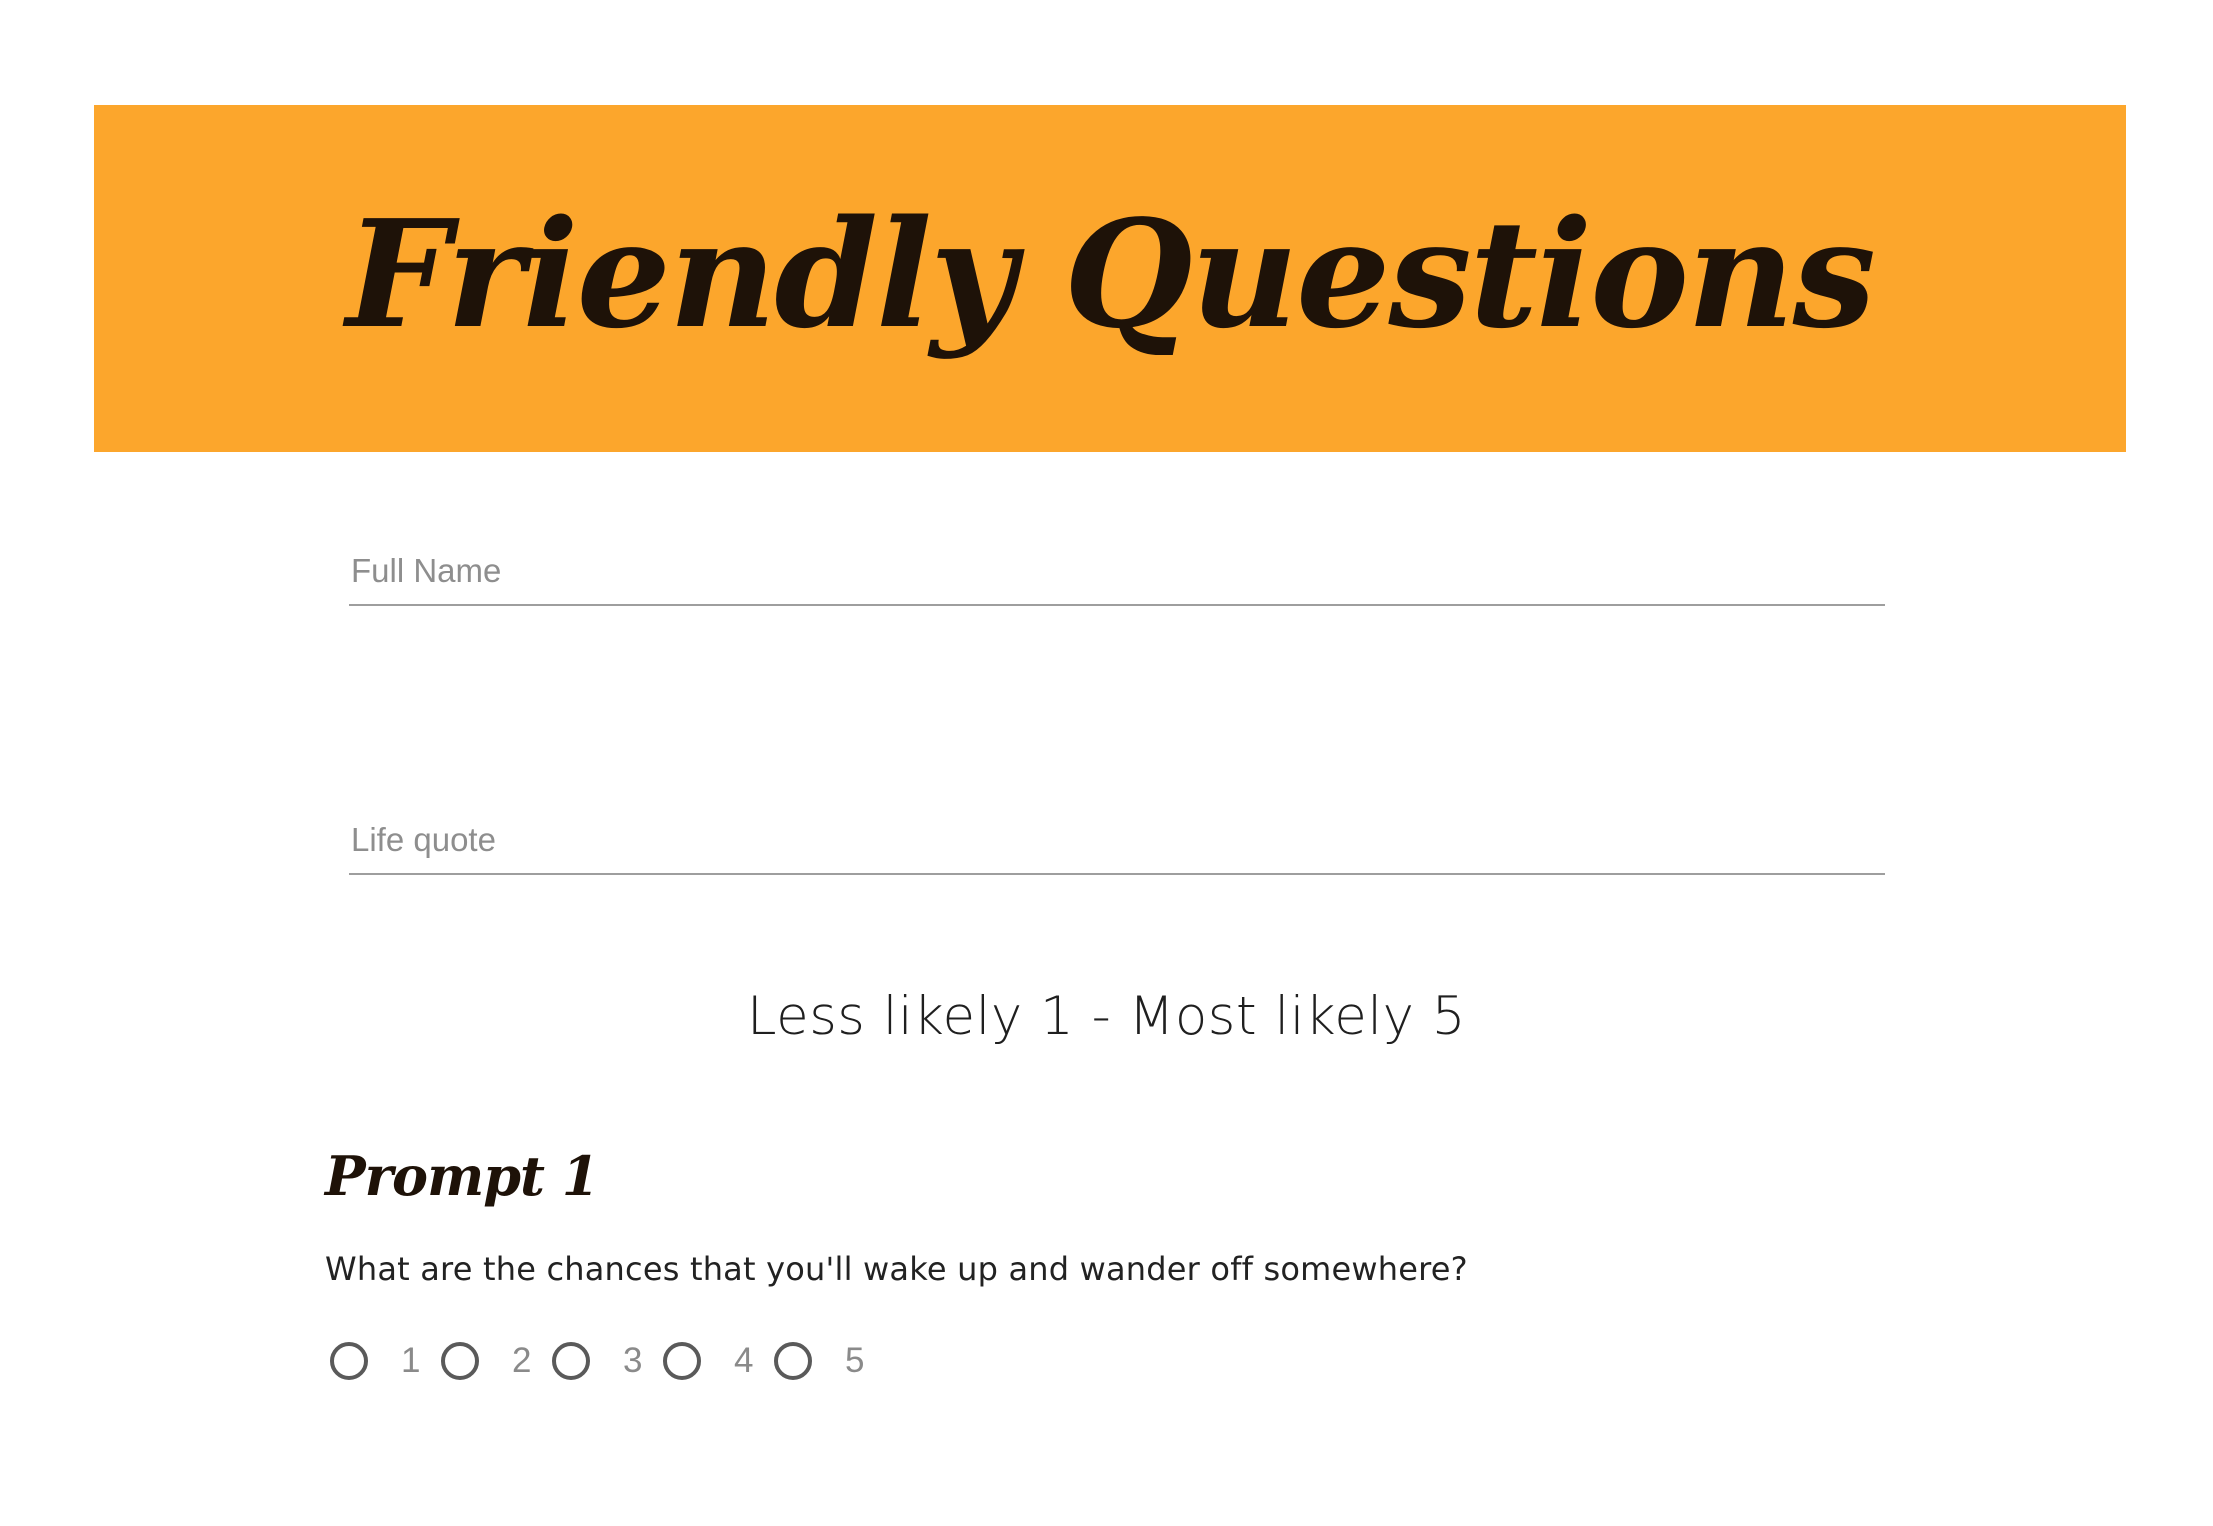 This screenshot has height=1526, width=2213. Describe the element at coordinates (411, 1360) in the screenshot. I see `rating-label-1: 1` at that location.